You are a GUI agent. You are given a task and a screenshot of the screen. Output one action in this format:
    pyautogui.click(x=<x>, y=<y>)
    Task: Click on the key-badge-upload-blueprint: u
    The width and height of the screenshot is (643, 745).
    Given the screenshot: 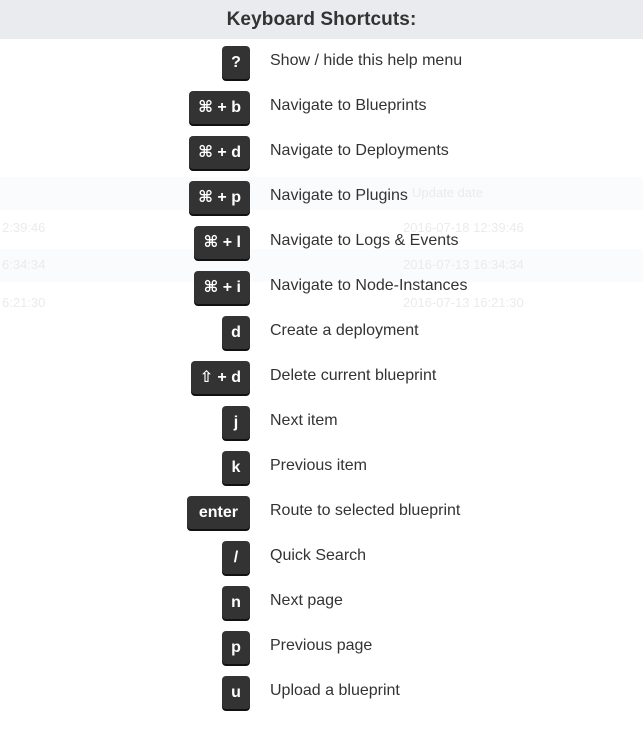 What is the action you would take?
    pyautogui.click(x=236, y=692)
    